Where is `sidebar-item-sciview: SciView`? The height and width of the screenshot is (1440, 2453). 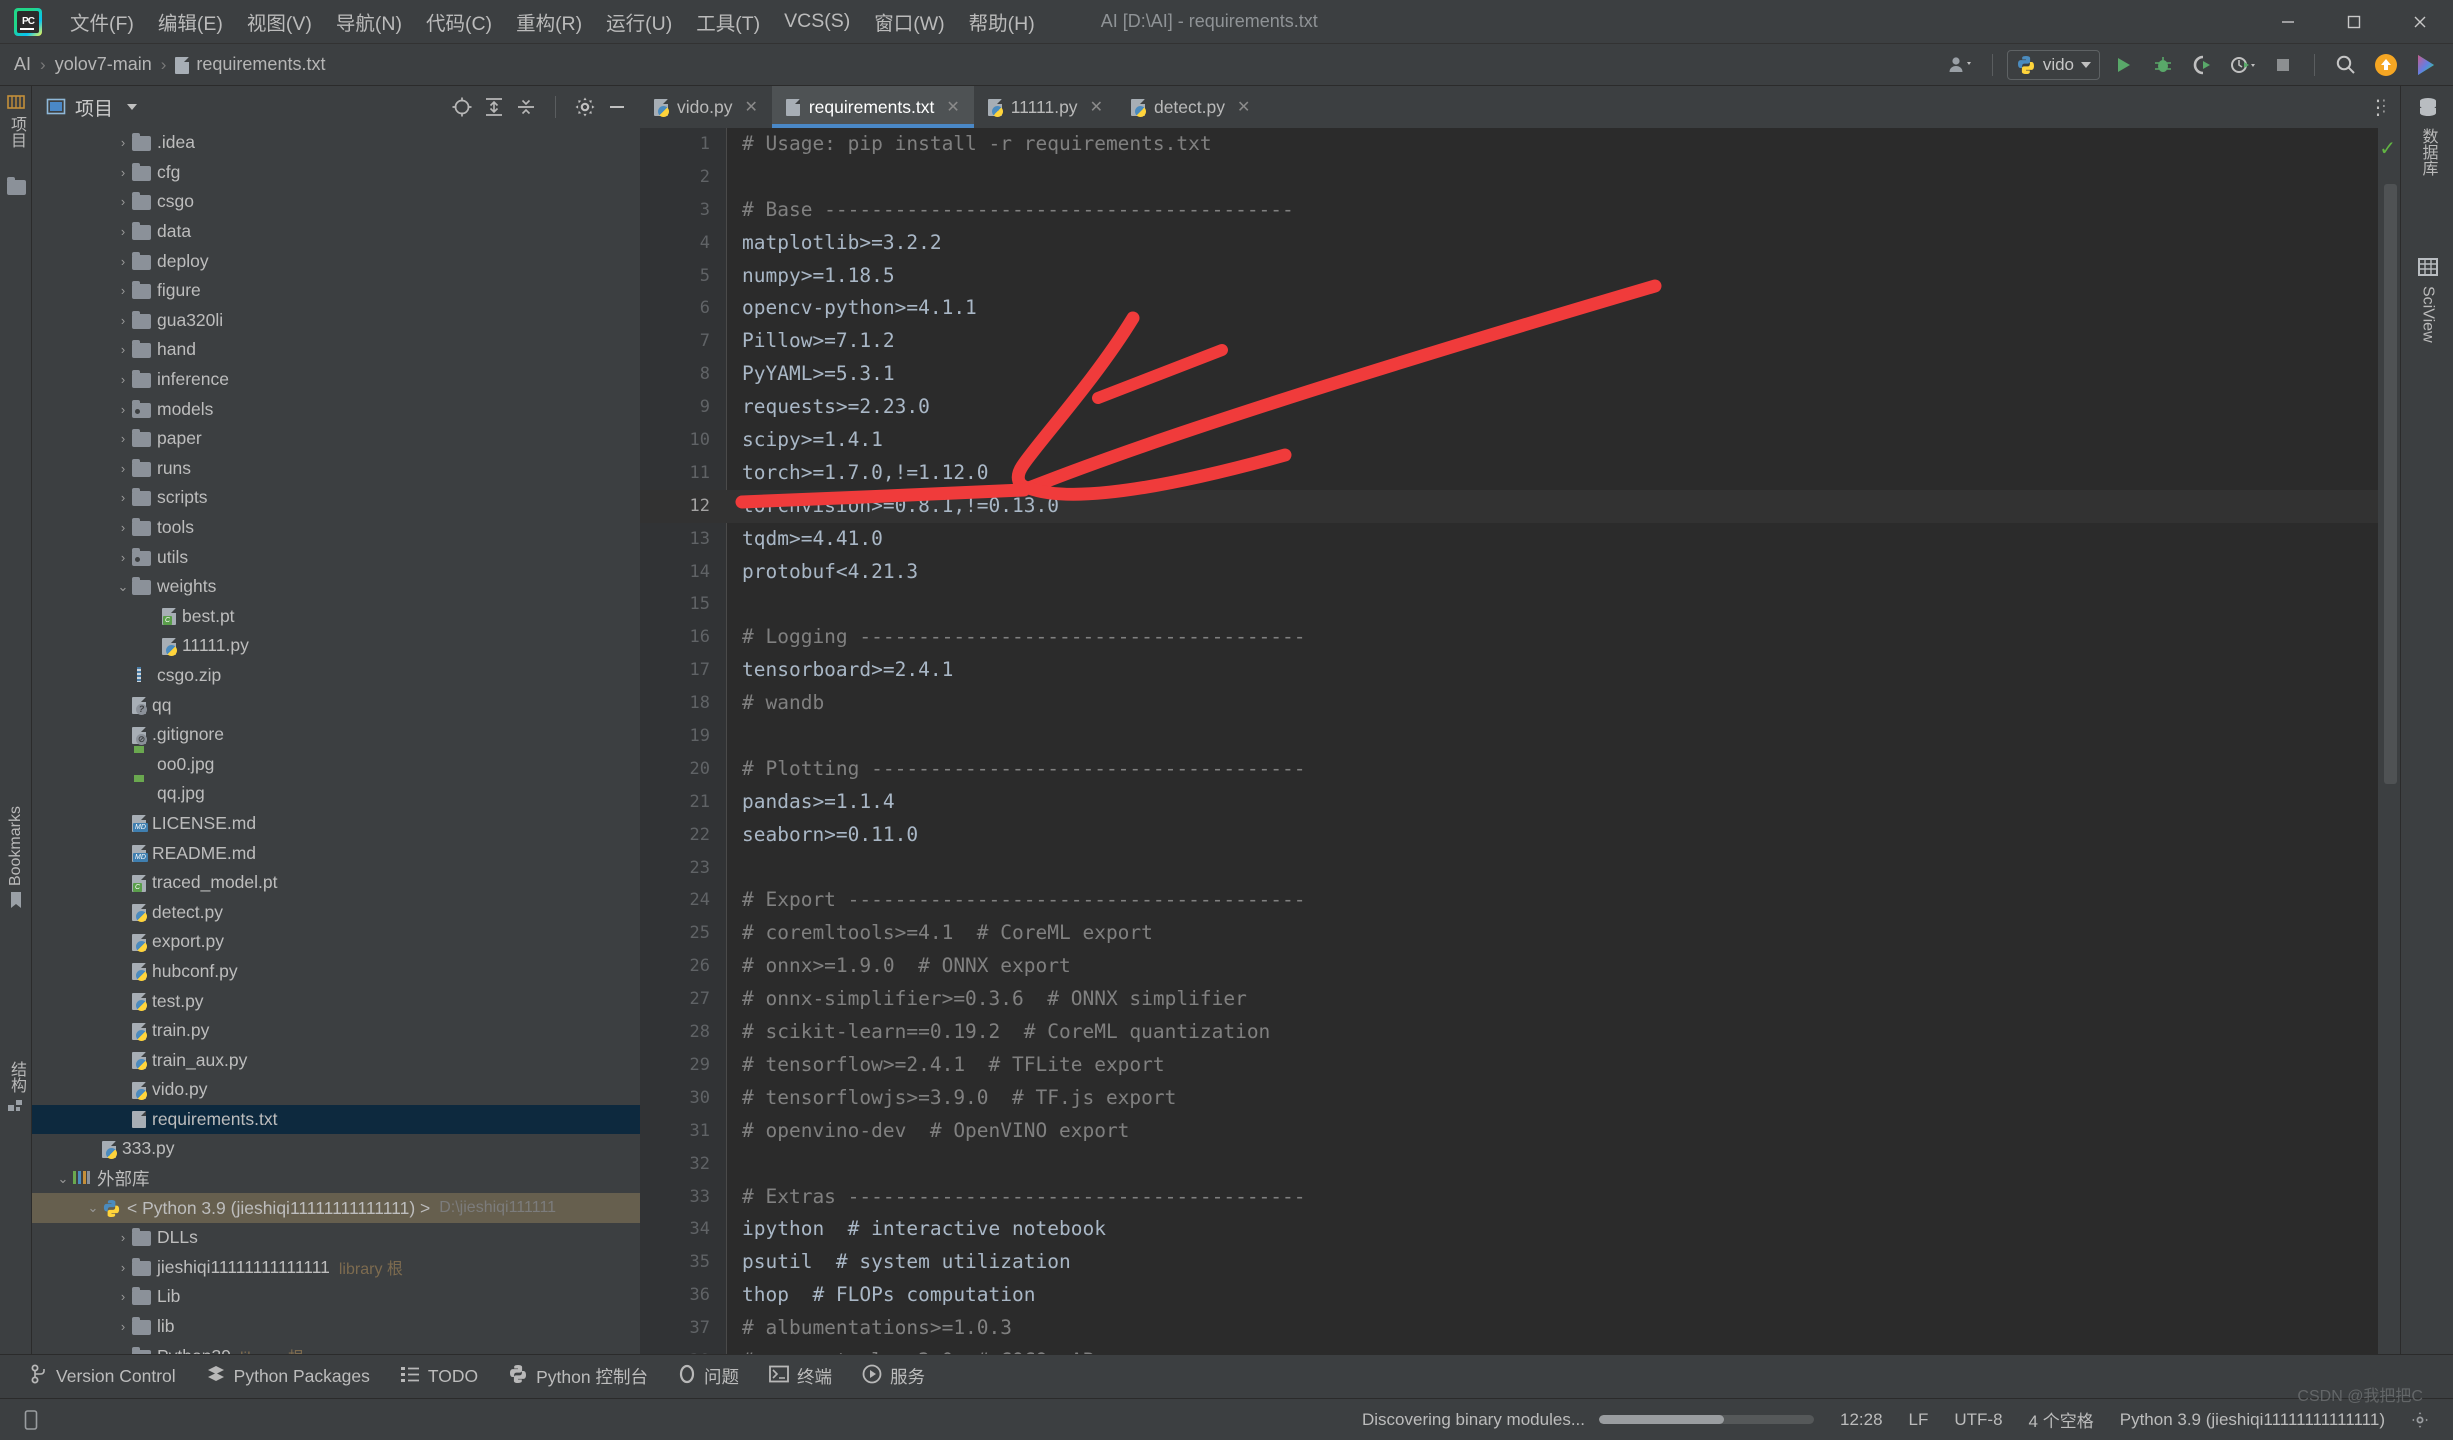 sidebar-item-sciview: SciView is located at coordinates (2427, 299).